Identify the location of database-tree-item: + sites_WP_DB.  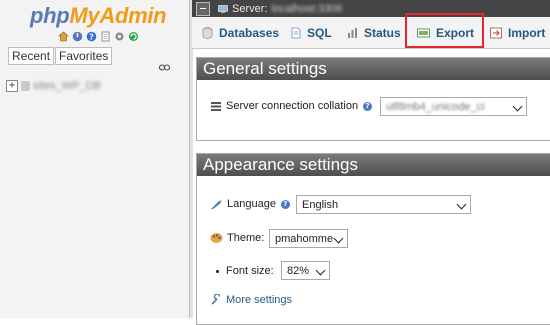
(53, 86).